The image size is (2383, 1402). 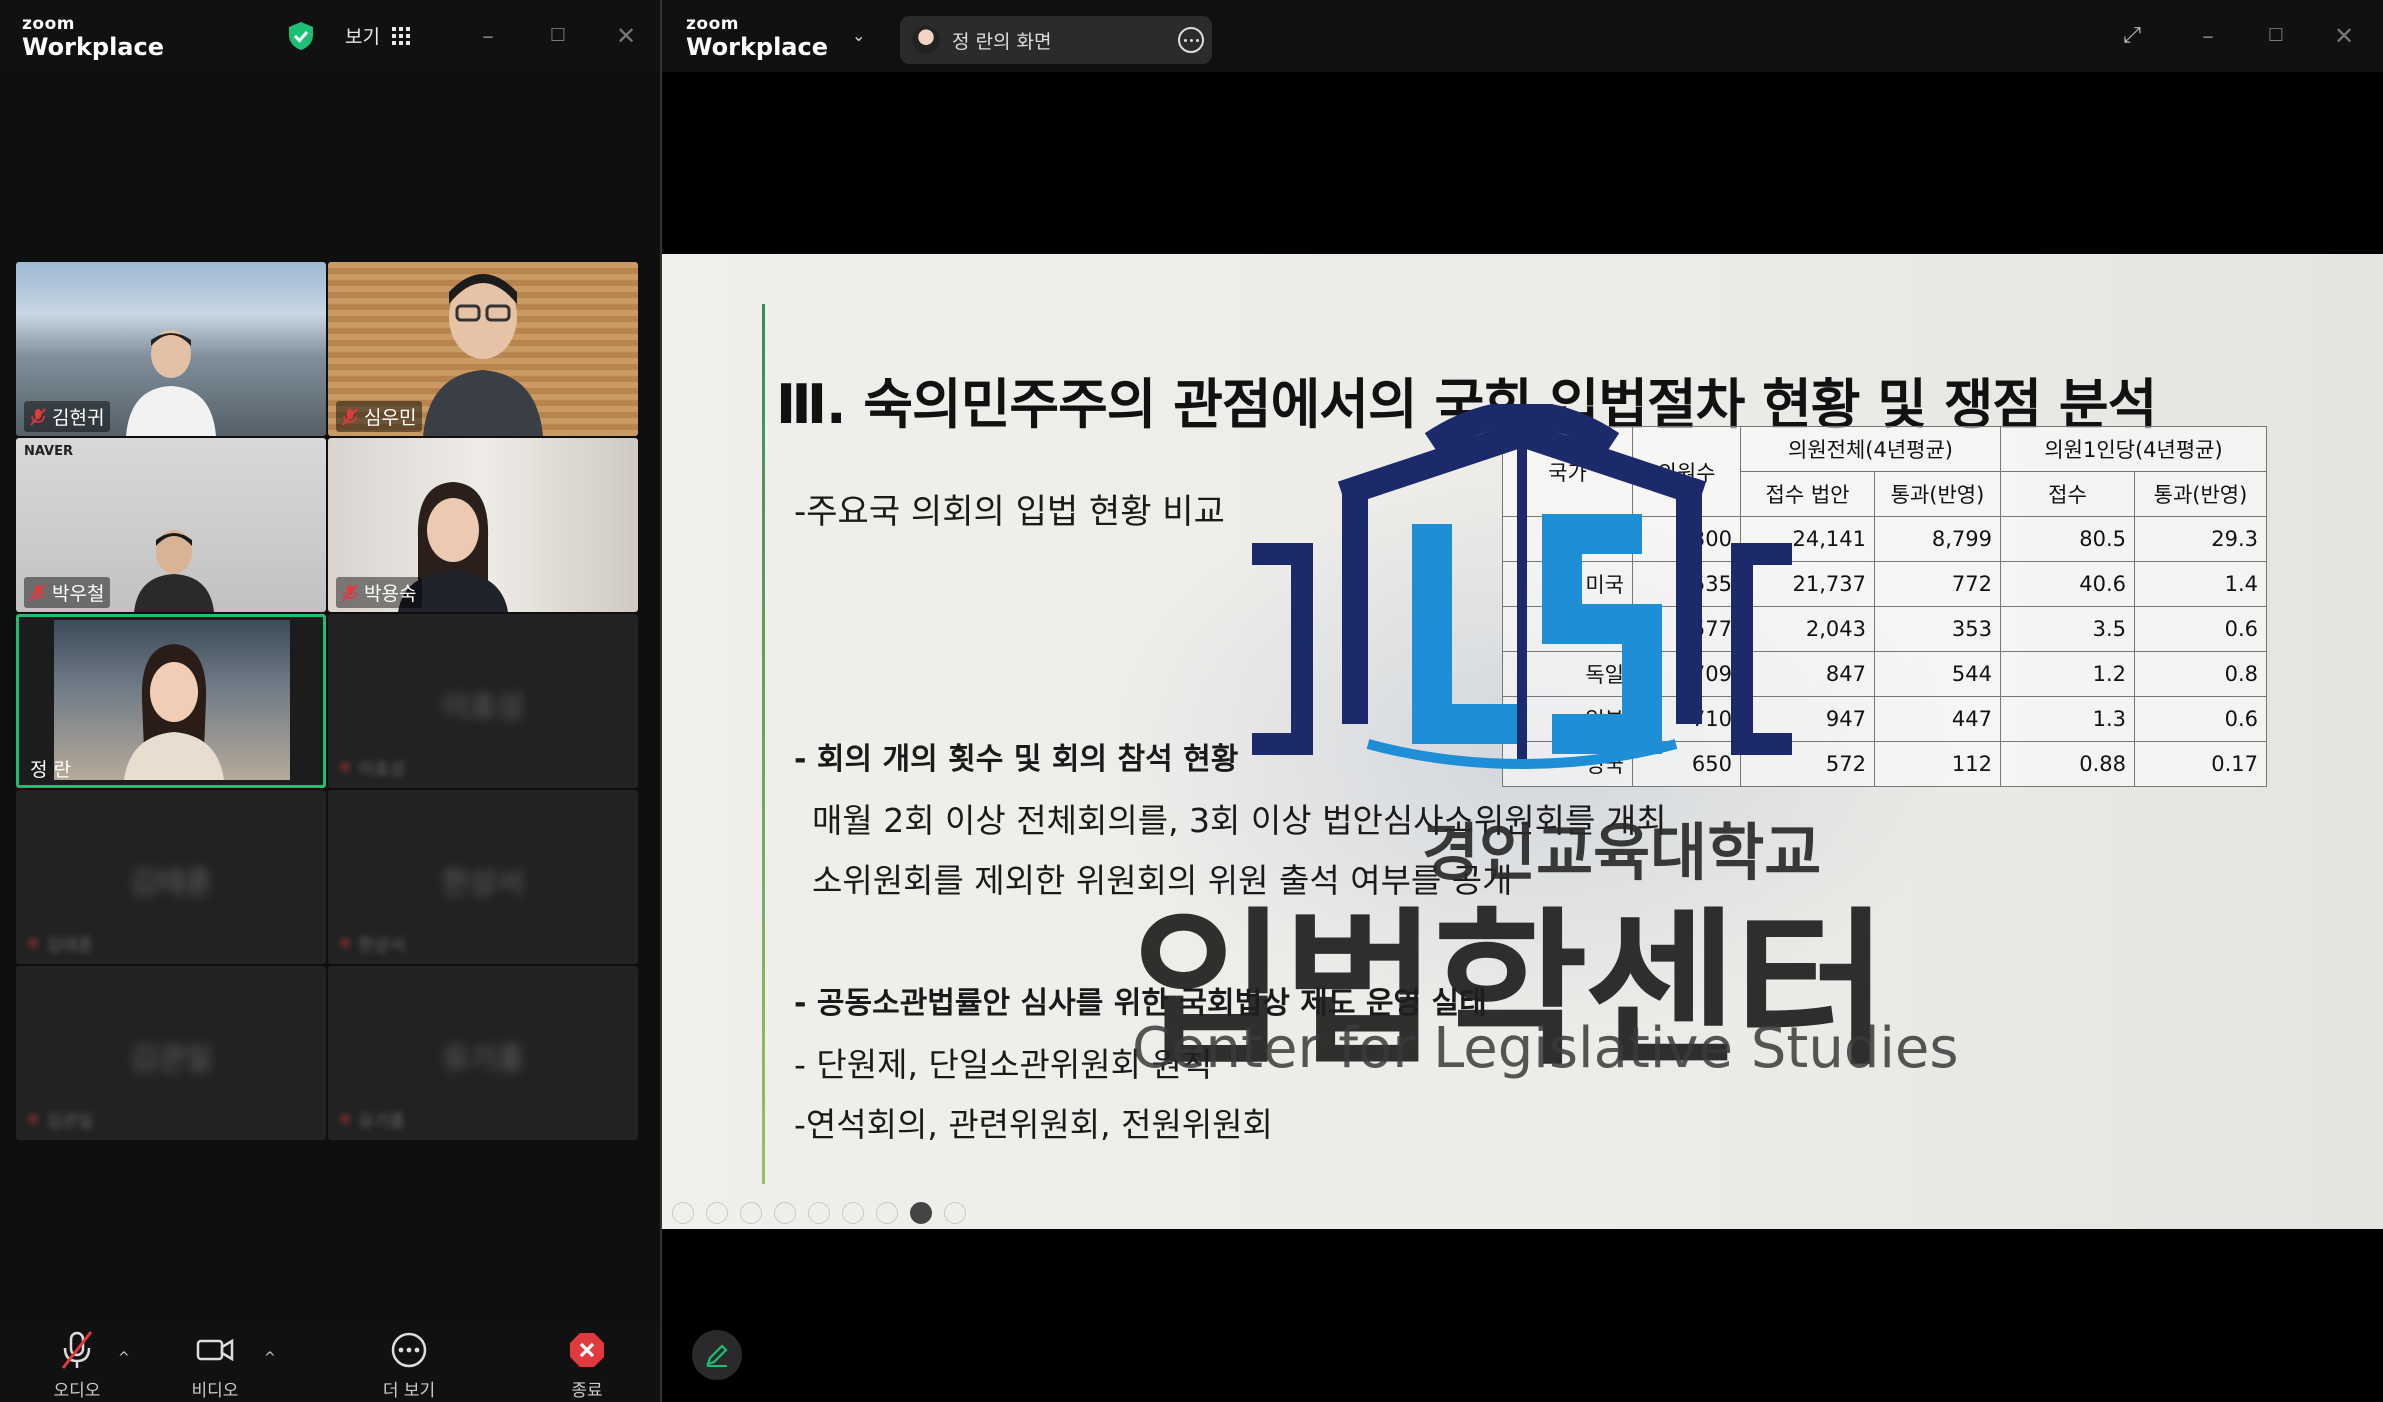 What do you see at coordinates (400, 35) in the screenshot?
I see `grid-icon` at bounding box center [400, 35].